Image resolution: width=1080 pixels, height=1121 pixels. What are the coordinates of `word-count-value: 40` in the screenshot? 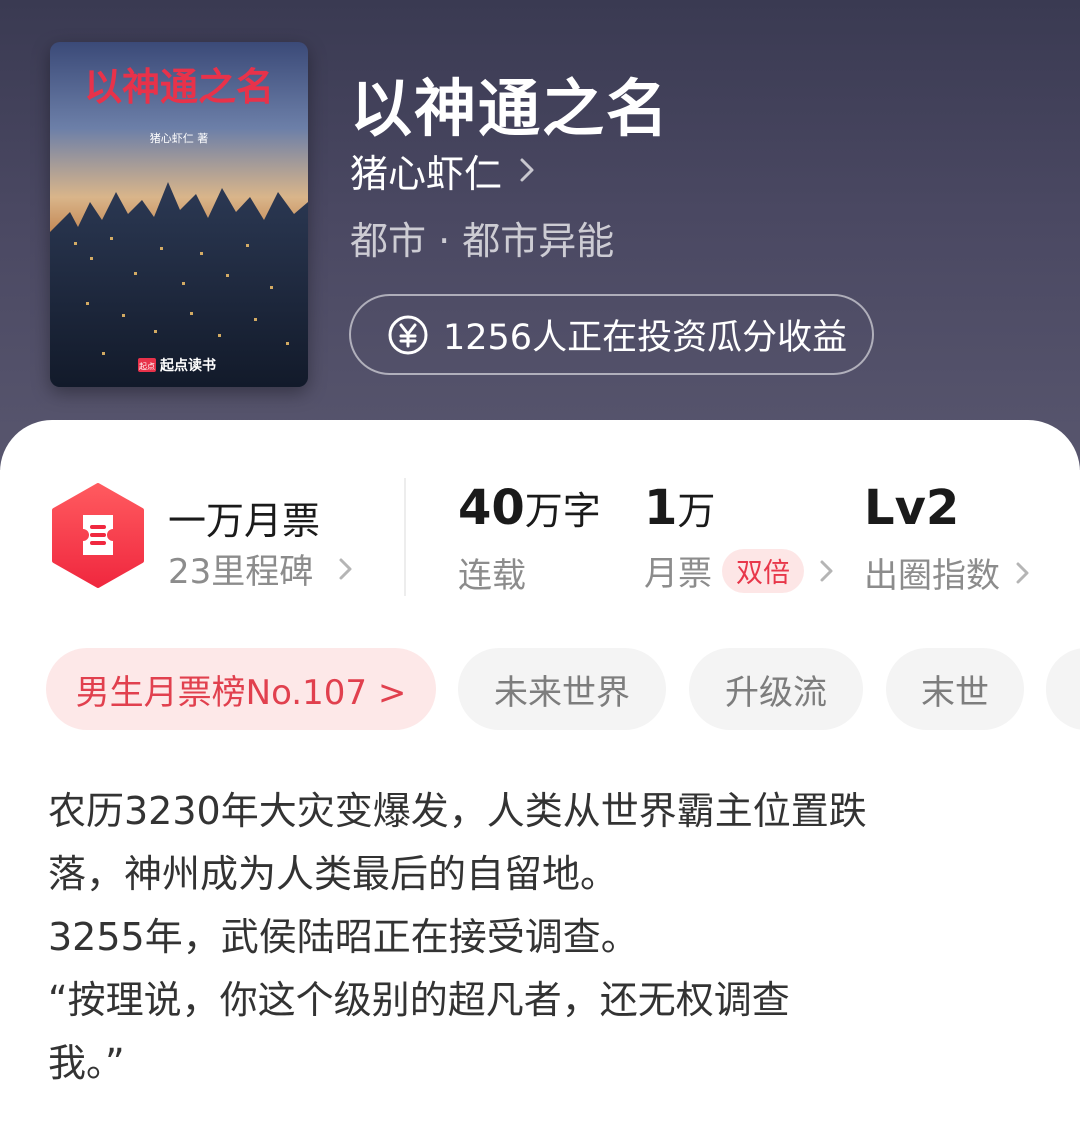 It's located at (491, 508).